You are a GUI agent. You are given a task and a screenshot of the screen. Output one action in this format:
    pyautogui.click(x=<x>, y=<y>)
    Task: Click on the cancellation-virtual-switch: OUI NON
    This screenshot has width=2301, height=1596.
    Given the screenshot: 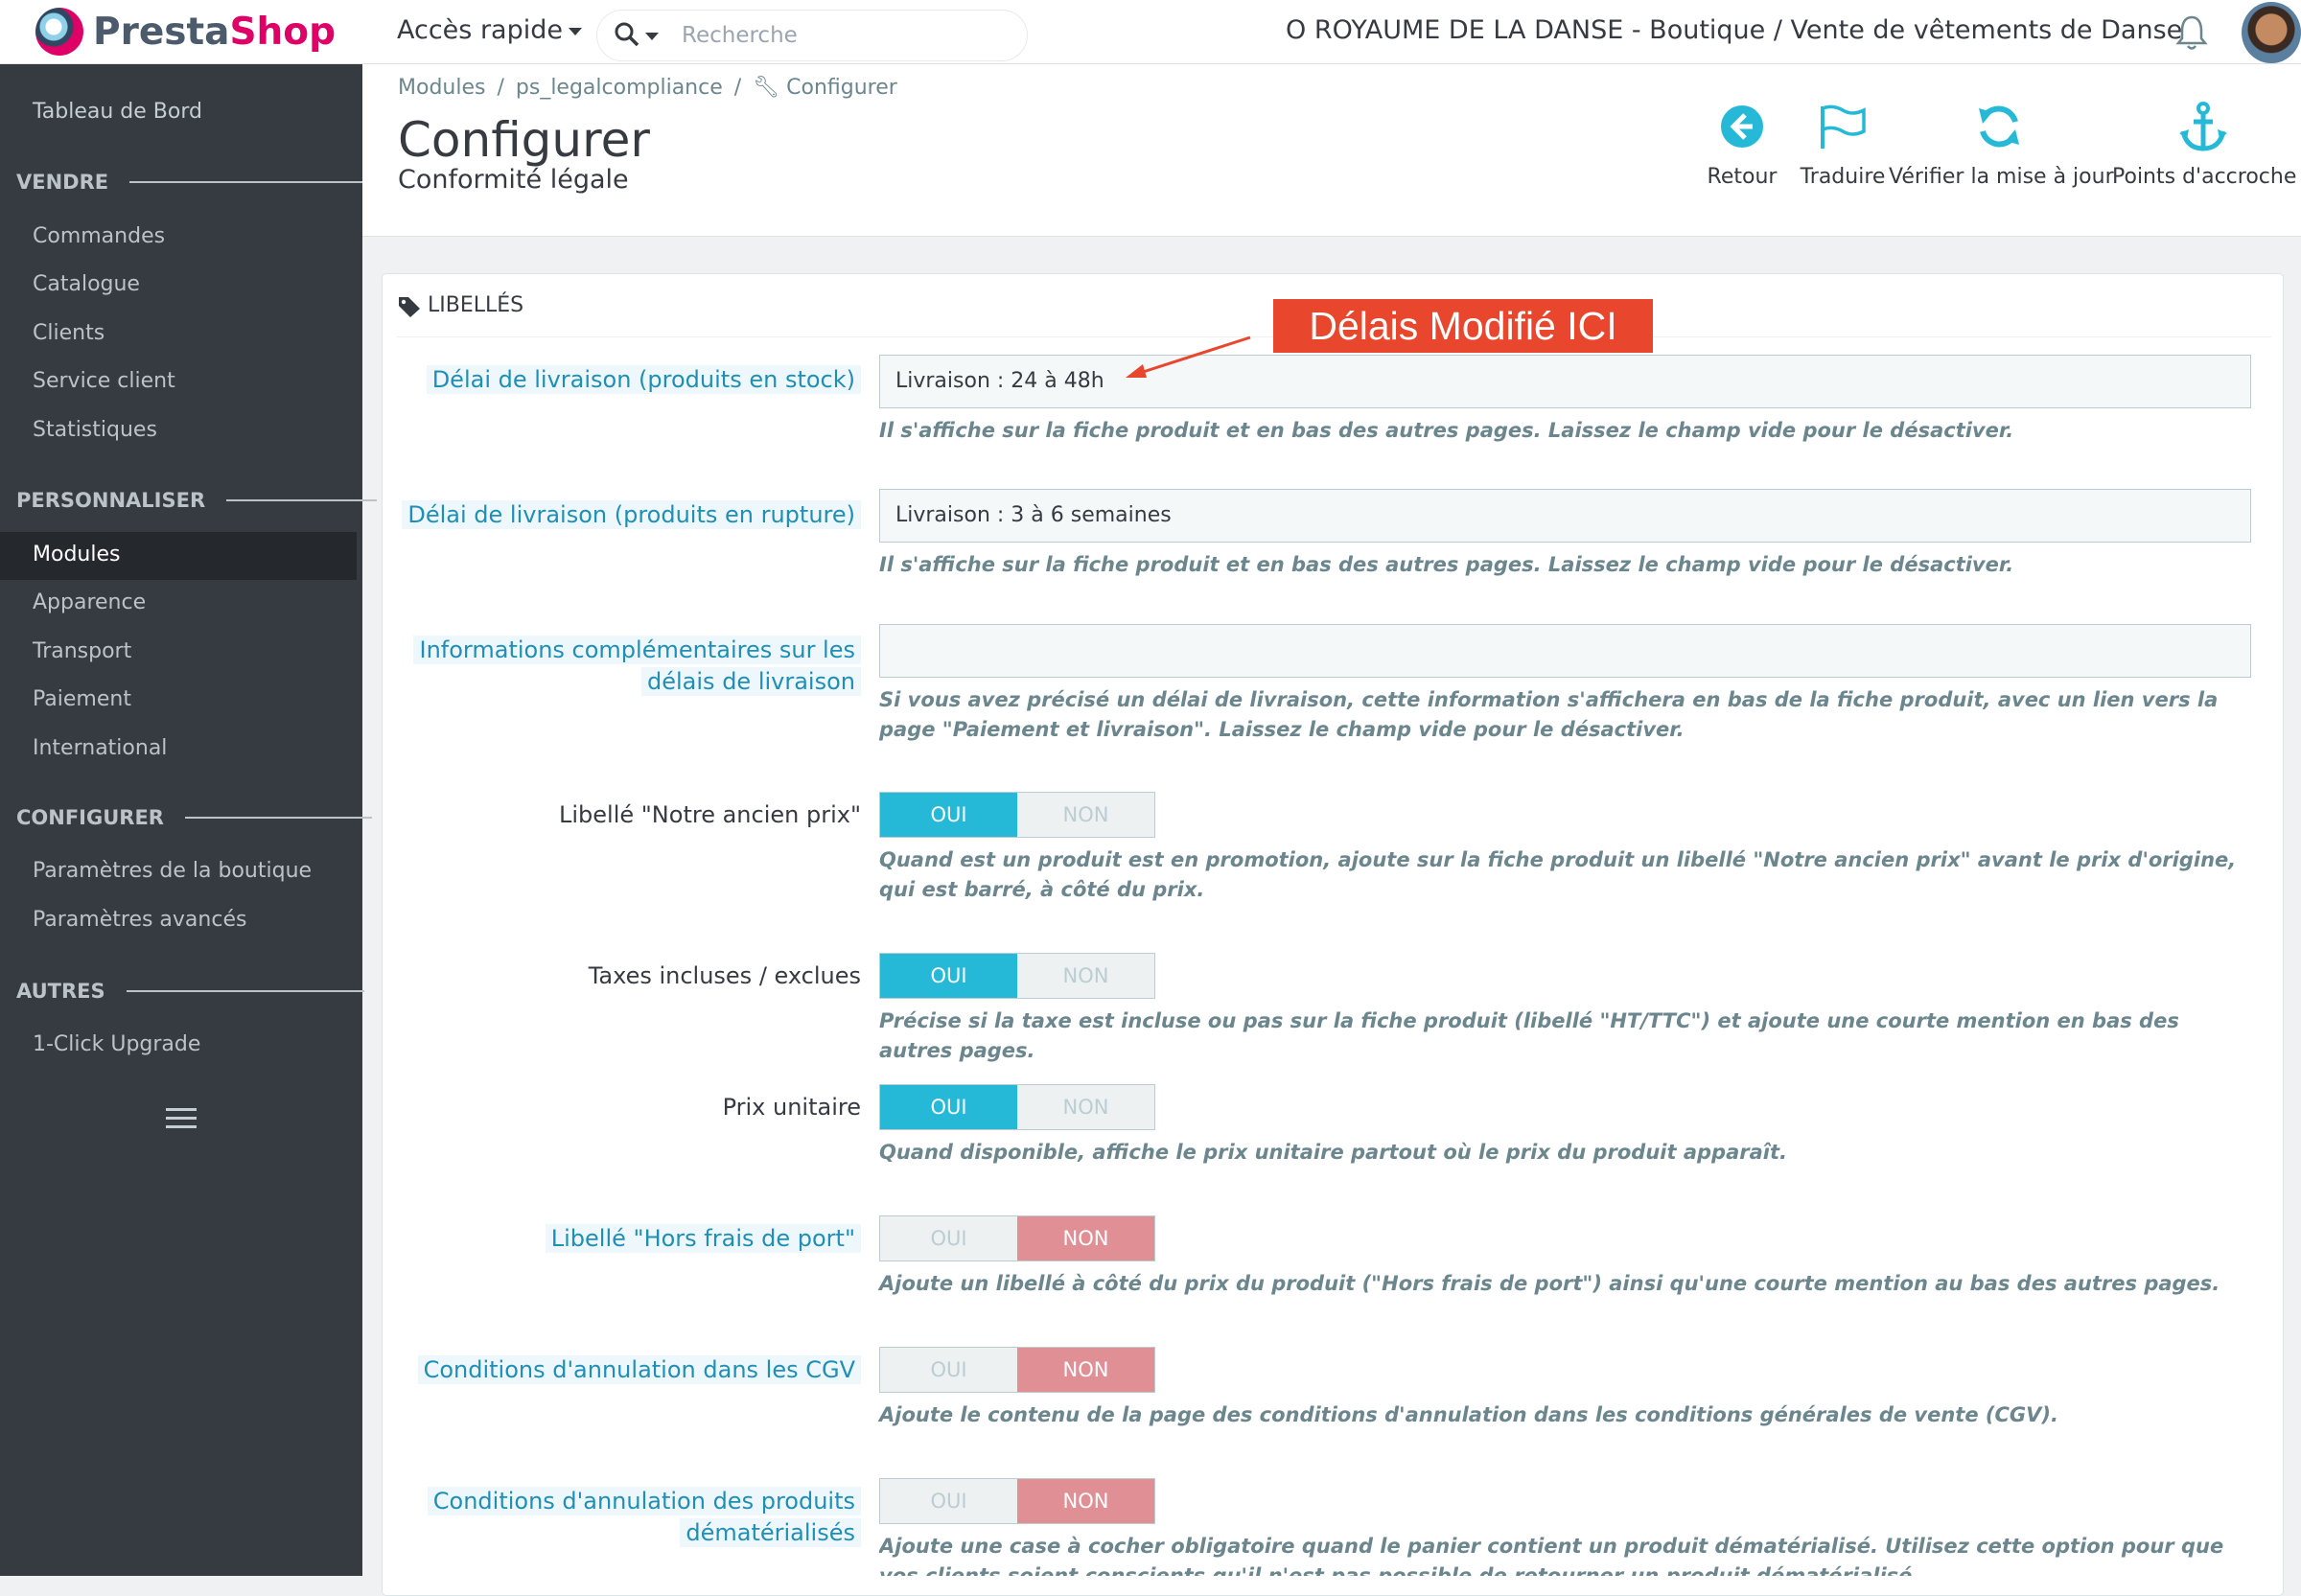 What is the action you would take?
    pyautogui.click(x=1017, y=1501)
    